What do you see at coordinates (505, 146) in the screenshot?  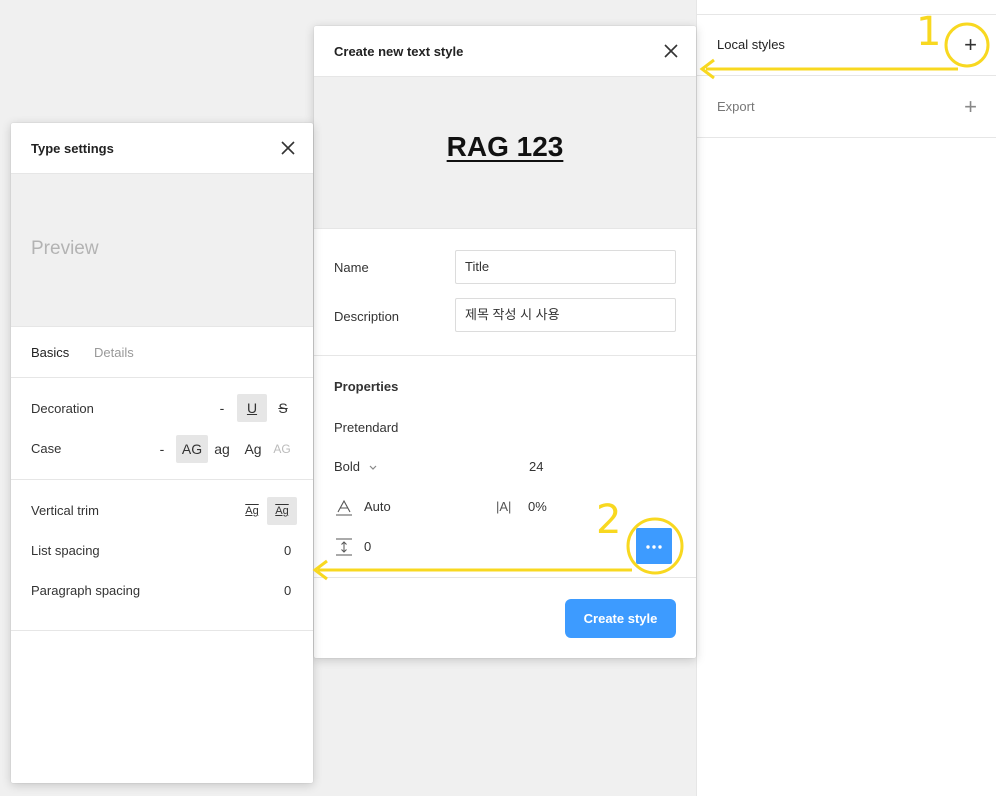 I see `preview-text: RAG 123` at bounding box center [505, 146].